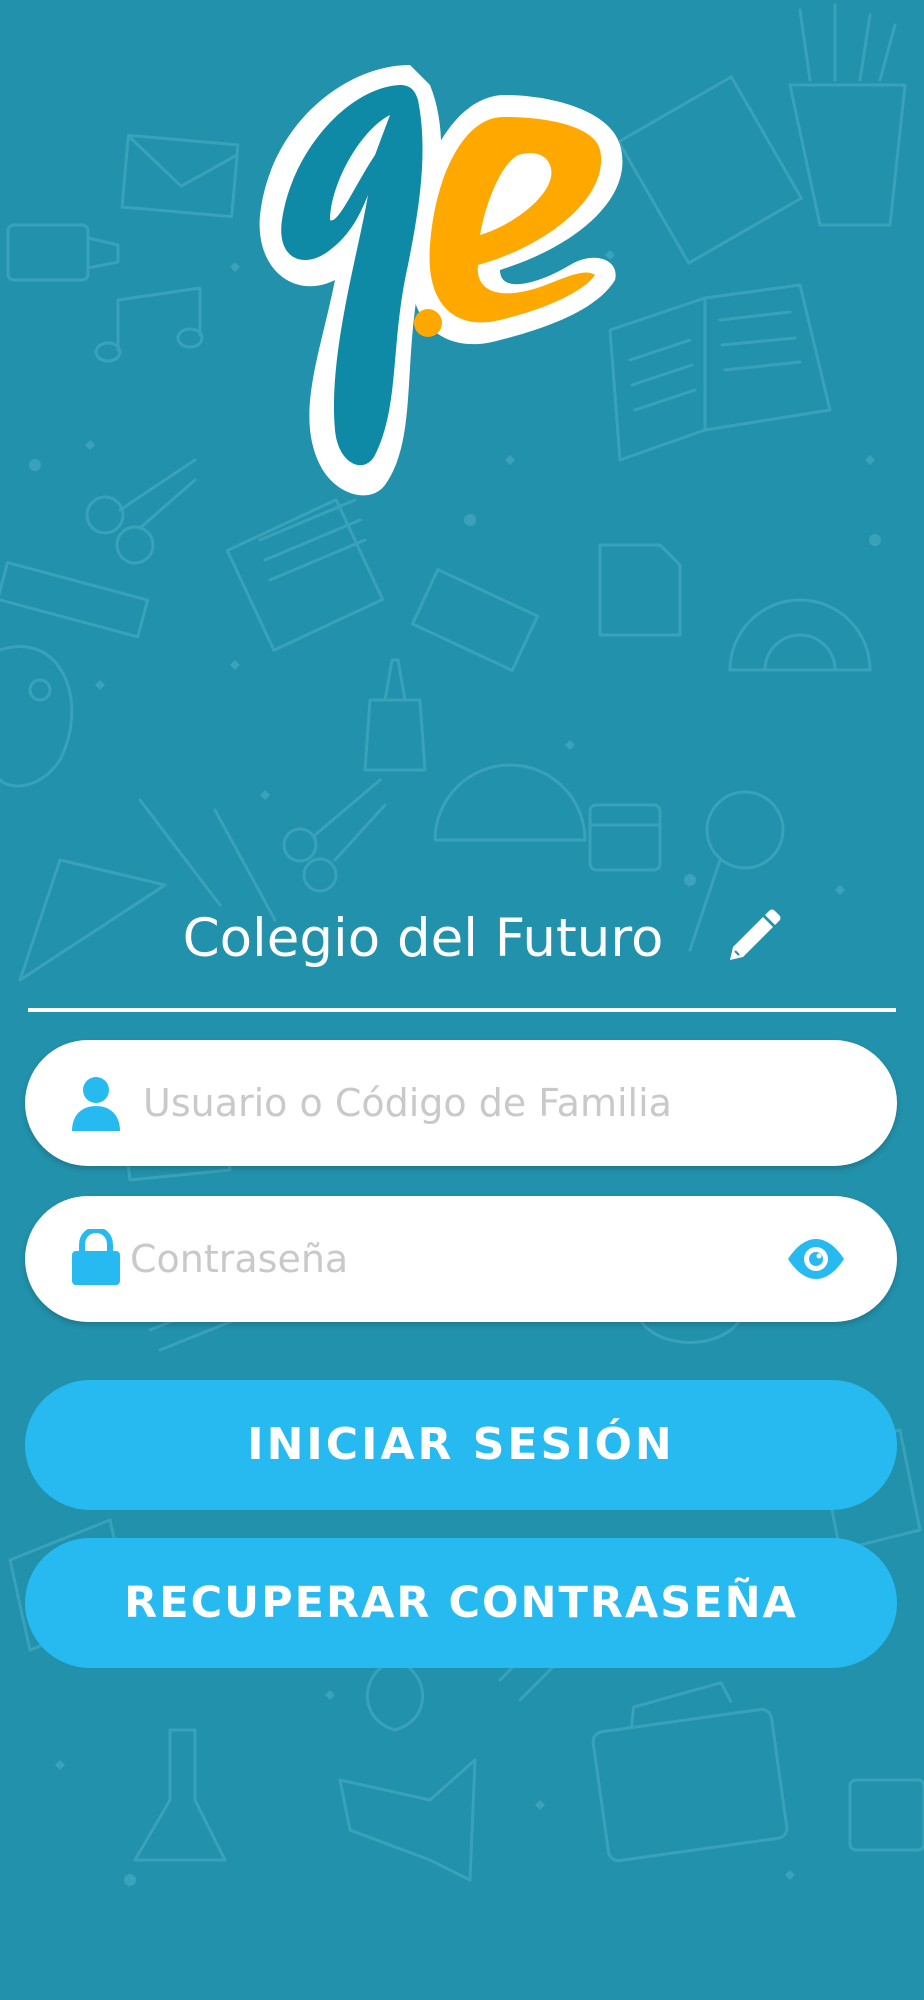 The image size is (924, 2000). I want to click on app-logo, so click(441, 280).